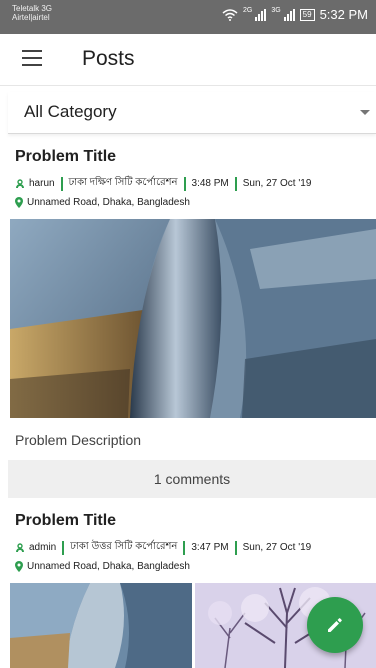 The height and width of the screenshot is (668, 376). What do you see at coordinates (31, 17) in the screenshot?
I see `carrier-line-2: Airtel|airtel` at bounding box center [31, 17].